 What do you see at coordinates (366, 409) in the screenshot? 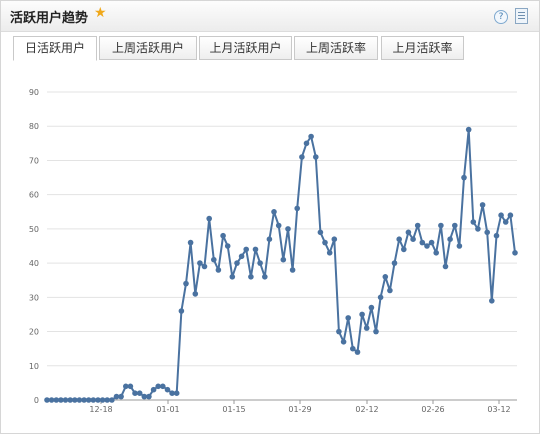
I see `x-tick-label: 02-12` at bounding box center [366, 409].